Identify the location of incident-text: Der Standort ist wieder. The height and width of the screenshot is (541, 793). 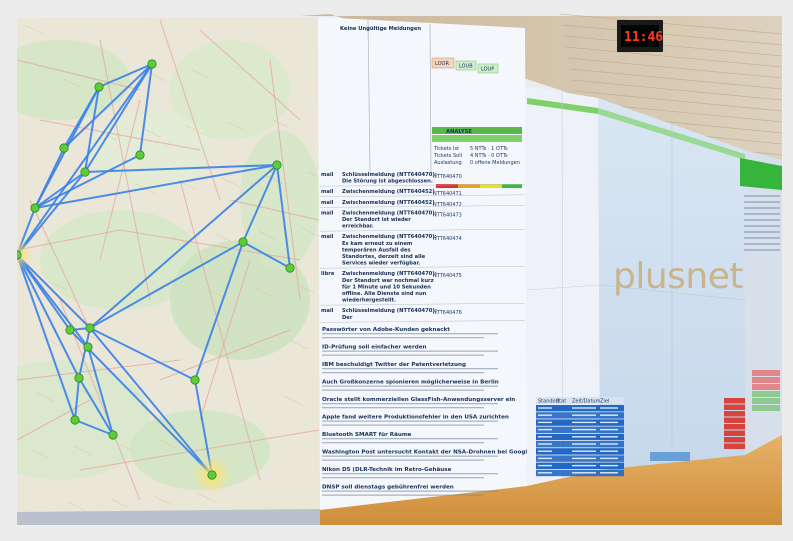
(376, 220).